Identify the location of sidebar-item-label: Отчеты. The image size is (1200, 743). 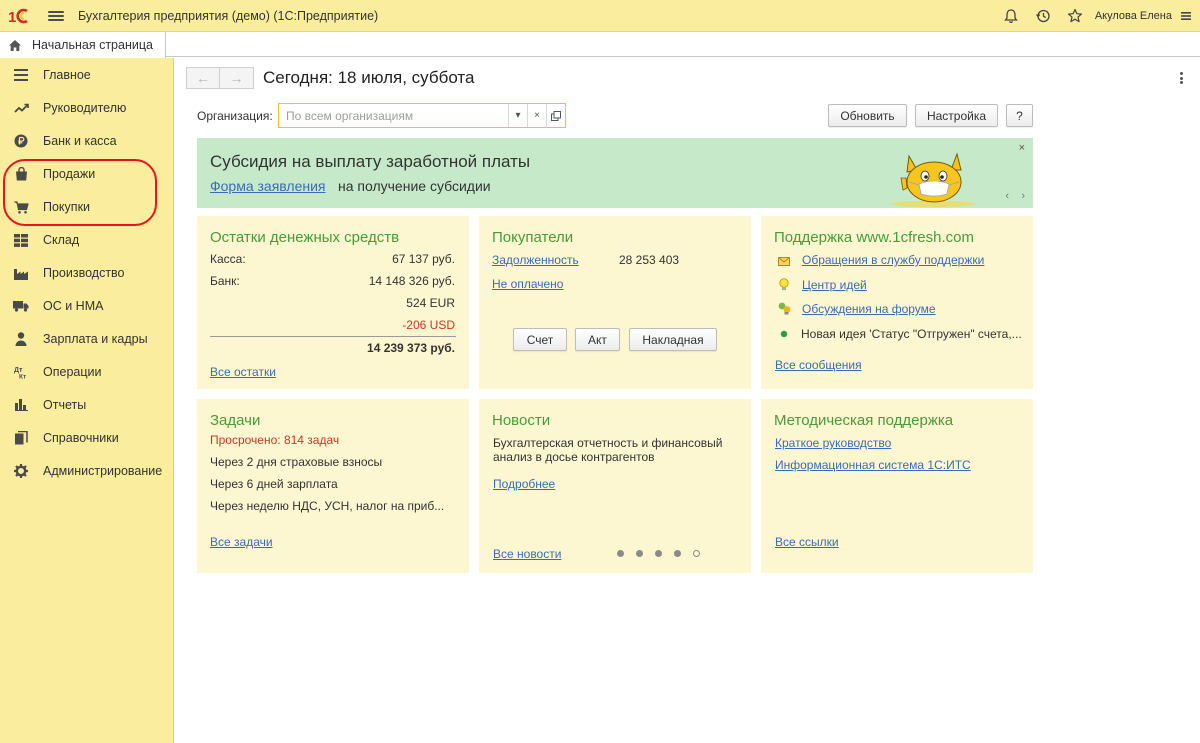
(65, 405).